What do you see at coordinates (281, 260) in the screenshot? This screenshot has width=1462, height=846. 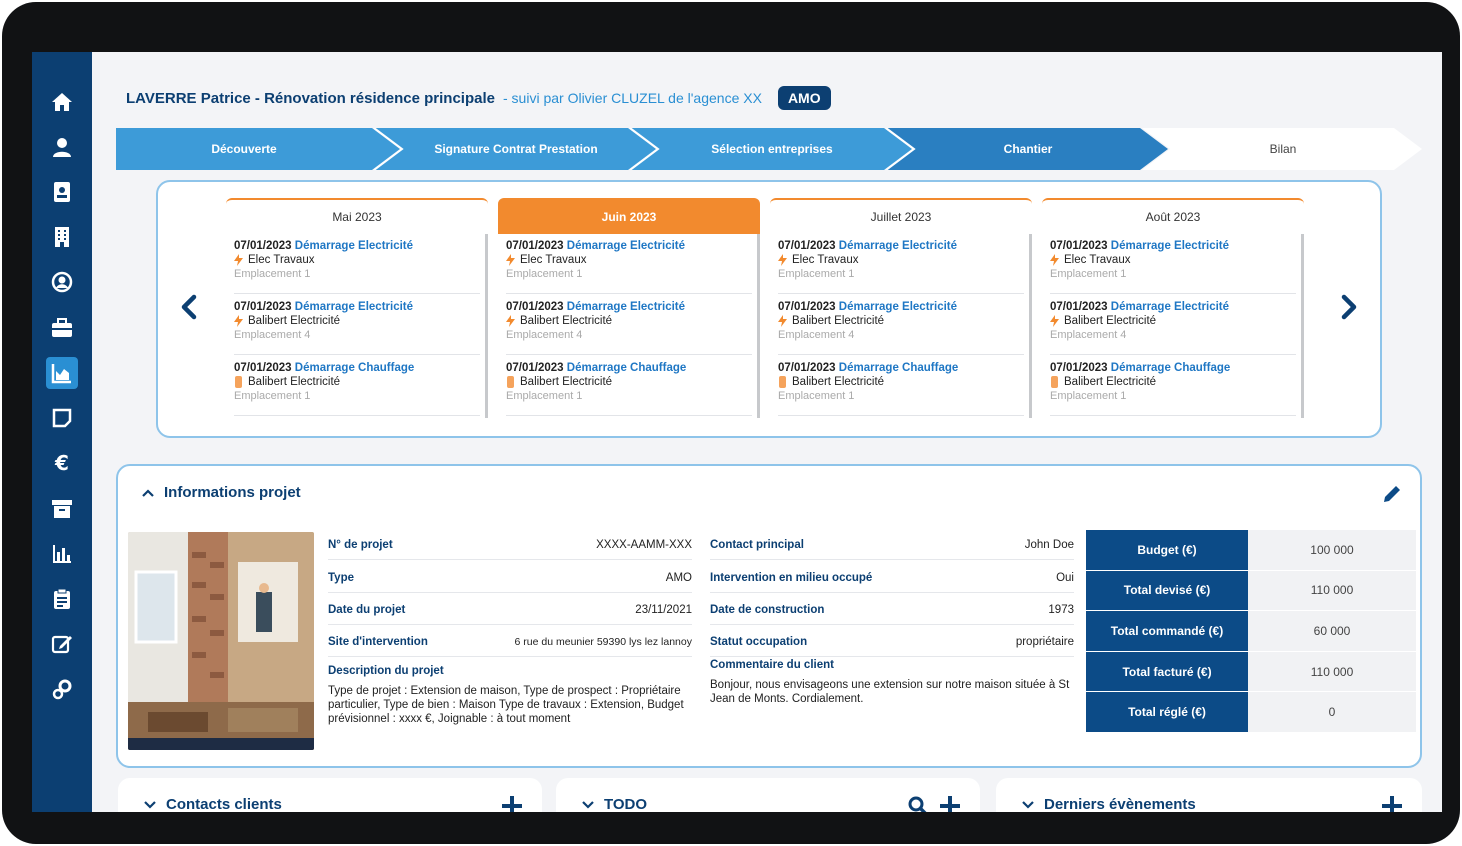 I see `event-company: Elec Travaux` at bounding box center [281, 260].